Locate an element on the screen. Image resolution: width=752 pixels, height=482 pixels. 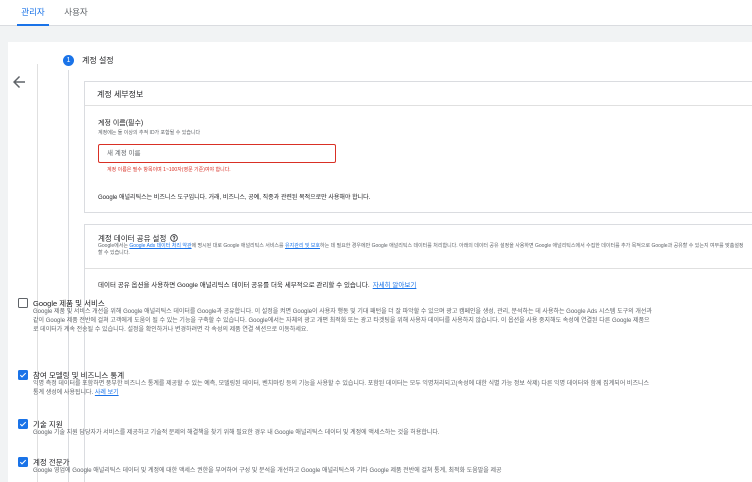
account-name-error: 계정 이름은 필수 항목이며 1~100자(영문 기준)여야 합니다. is located at coordinates (169, 170).